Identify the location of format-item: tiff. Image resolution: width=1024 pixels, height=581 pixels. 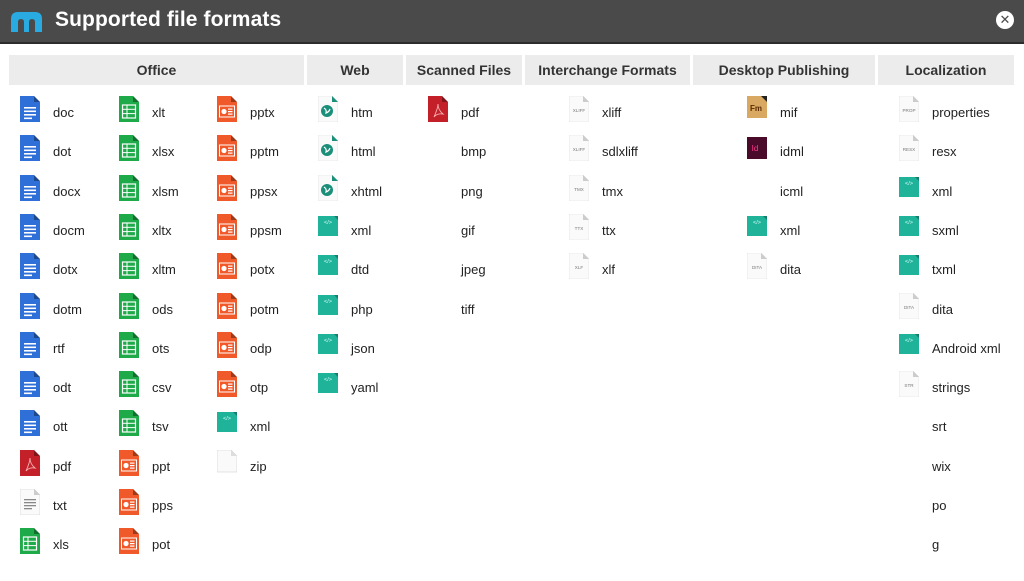
(498, 308).